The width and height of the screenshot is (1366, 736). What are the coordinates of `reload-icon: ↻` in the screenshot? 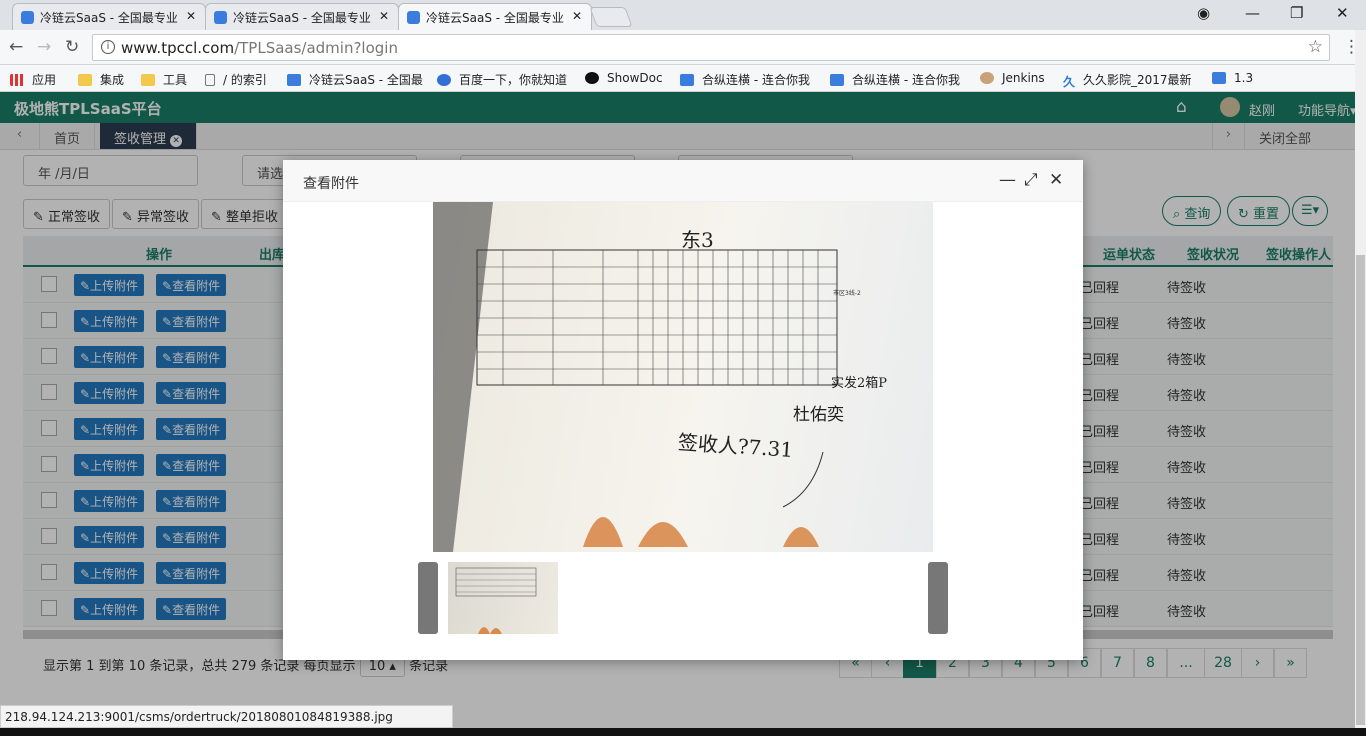 It's located at (72, 47).